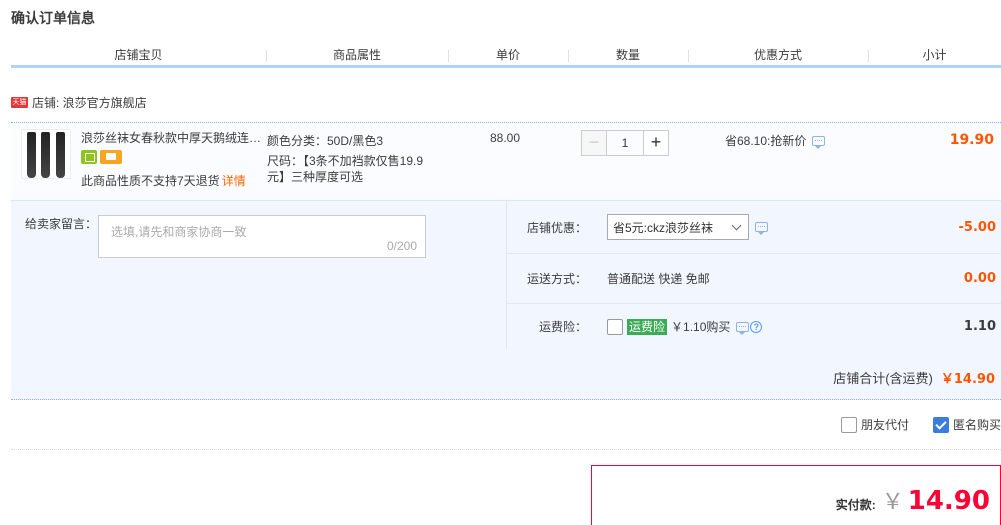  I want to click on quantity-stepper: − 1 +, so click(625, 143).